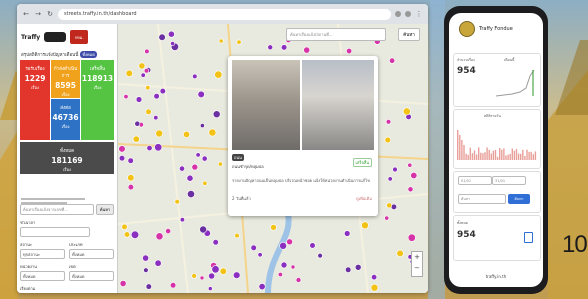 Image resolution: width=588 pixels, height=299 pixels. Describe the element at coordinates (65, 79) in the screenshot. I see `stat-tile-in-progress: กำลังดำเนินการ 8595 เรื่อง` at that location.